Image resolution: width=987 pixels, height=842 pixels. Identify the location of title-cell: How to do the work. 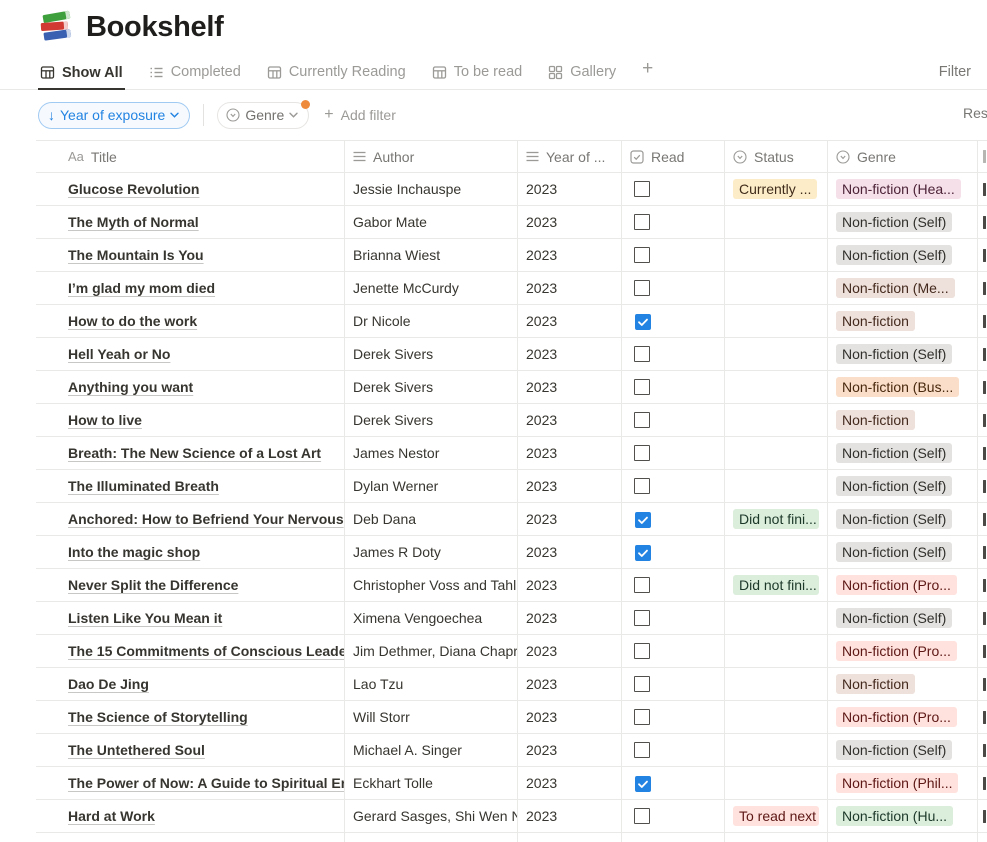
(190, 321).